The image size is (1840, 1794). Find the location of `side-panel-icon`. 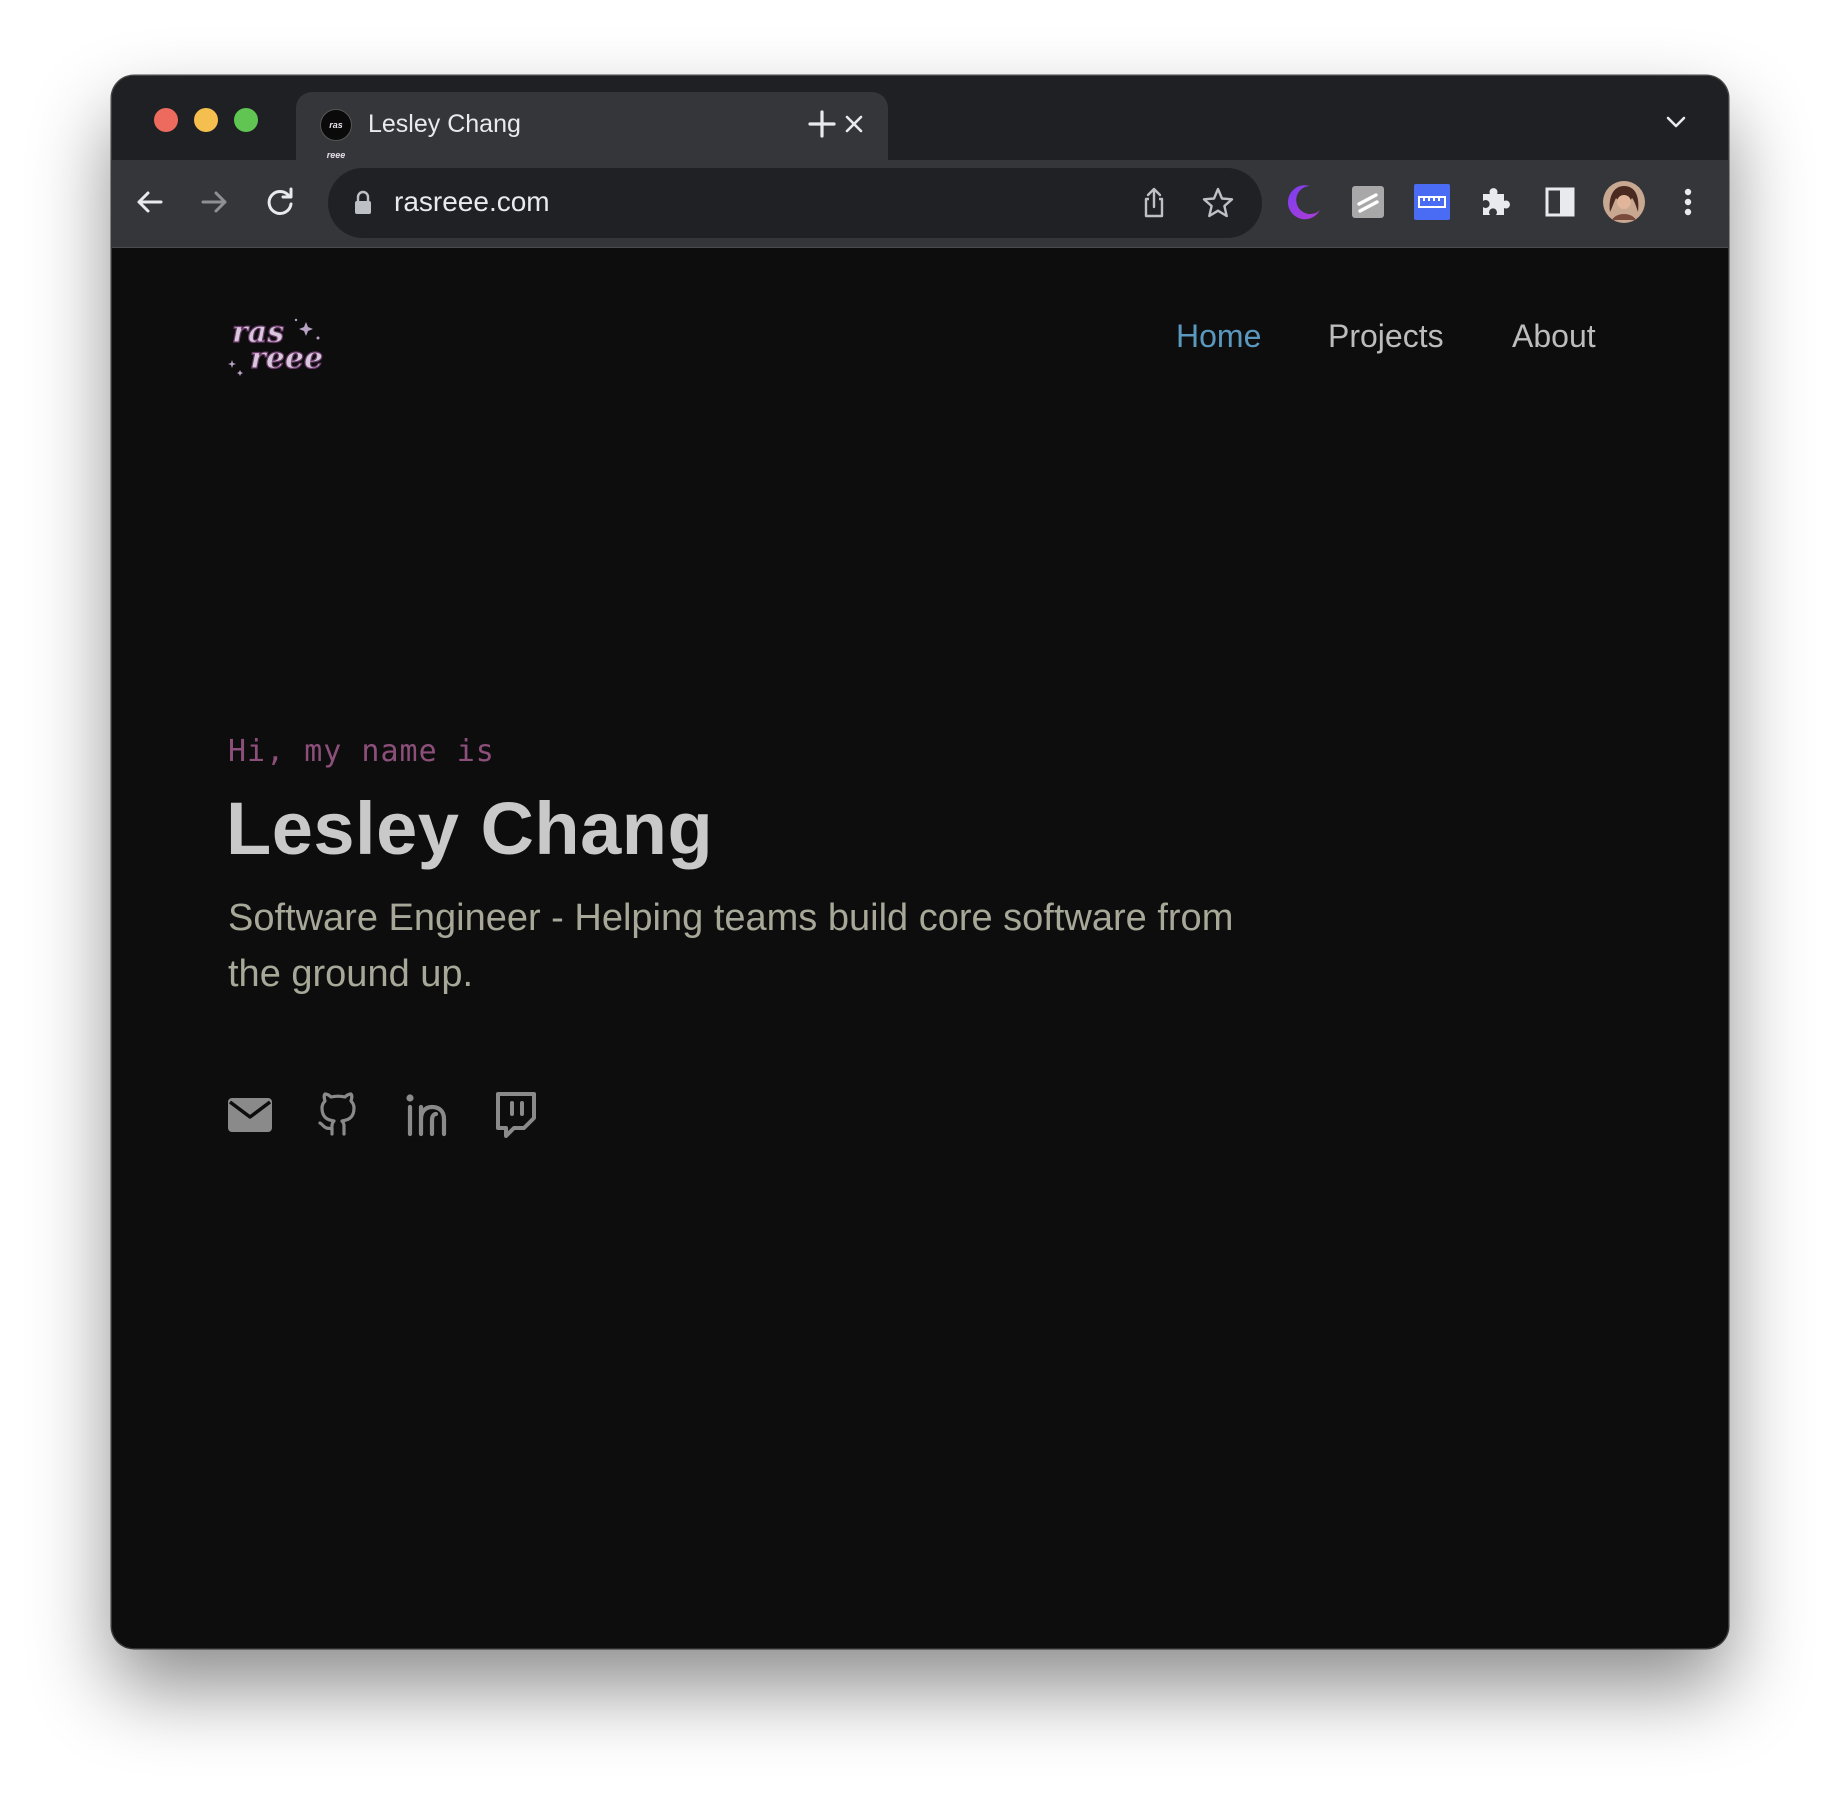

side-panel-icon is located at coordinates (1560, 202).